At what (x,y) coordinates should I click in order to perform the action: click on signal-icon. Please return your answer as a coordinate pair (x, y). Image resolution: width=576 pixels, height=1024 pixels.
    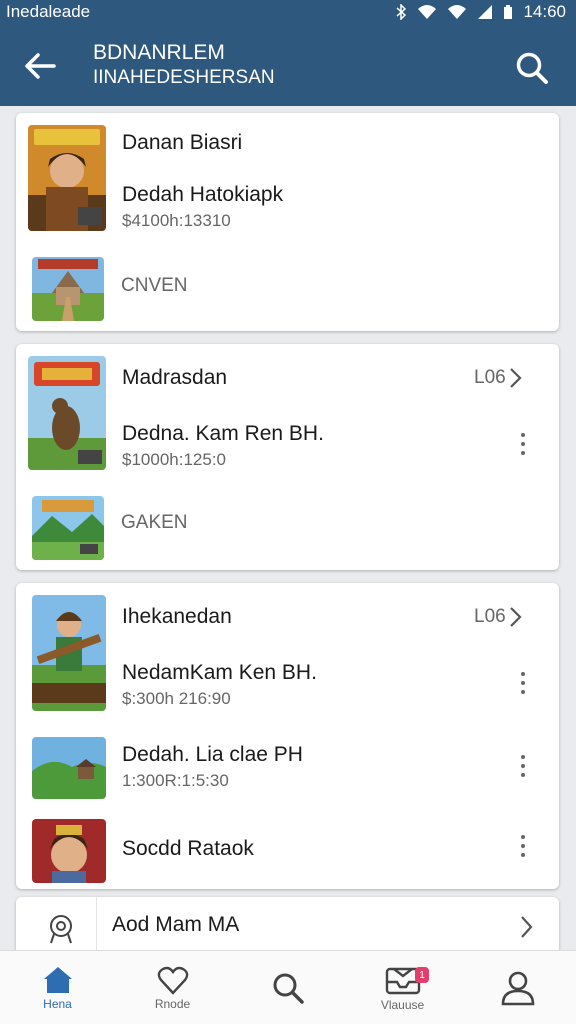
    Looking at the image, I should click on (485, 12).